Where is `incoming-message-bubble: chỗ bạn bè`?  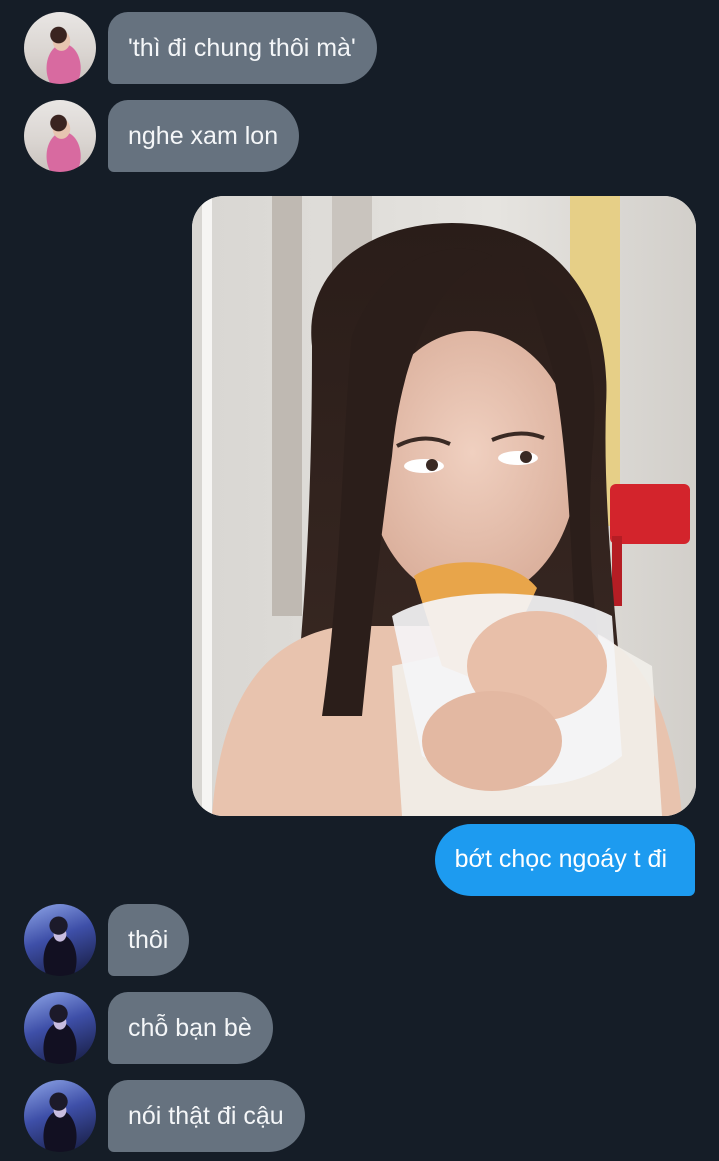 incoming-message-bubble: chỗ bạn bè is located at coordinates (190, 1028).